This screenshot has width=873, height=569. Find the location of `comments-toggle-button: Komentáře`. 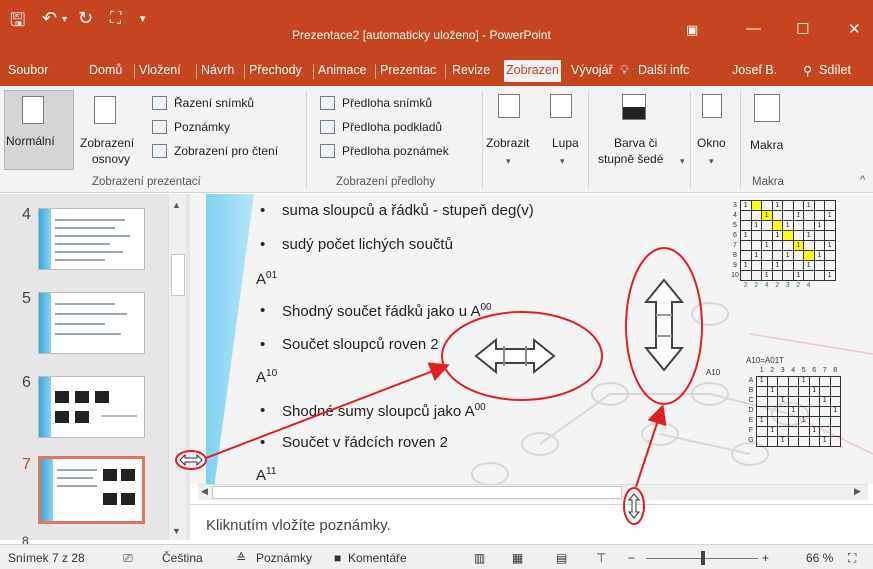

comments-toggle-button: Komentáře is located at coordinates (377, 558).